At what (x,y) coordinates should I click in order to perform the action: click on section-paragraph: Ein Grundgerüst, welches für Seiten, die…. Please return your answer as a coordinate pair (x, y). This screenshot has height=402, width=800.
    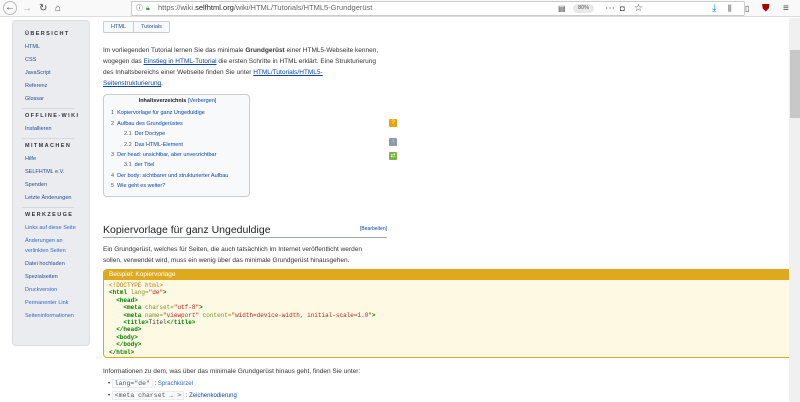
    Looking at the image, I should click on (232, 255).